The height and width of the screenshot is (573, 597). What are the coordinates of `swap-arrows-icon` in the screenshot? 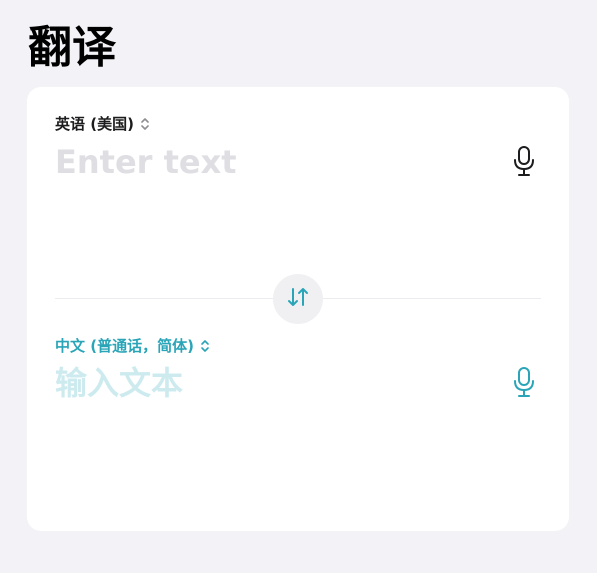 It's located at (298, 299).